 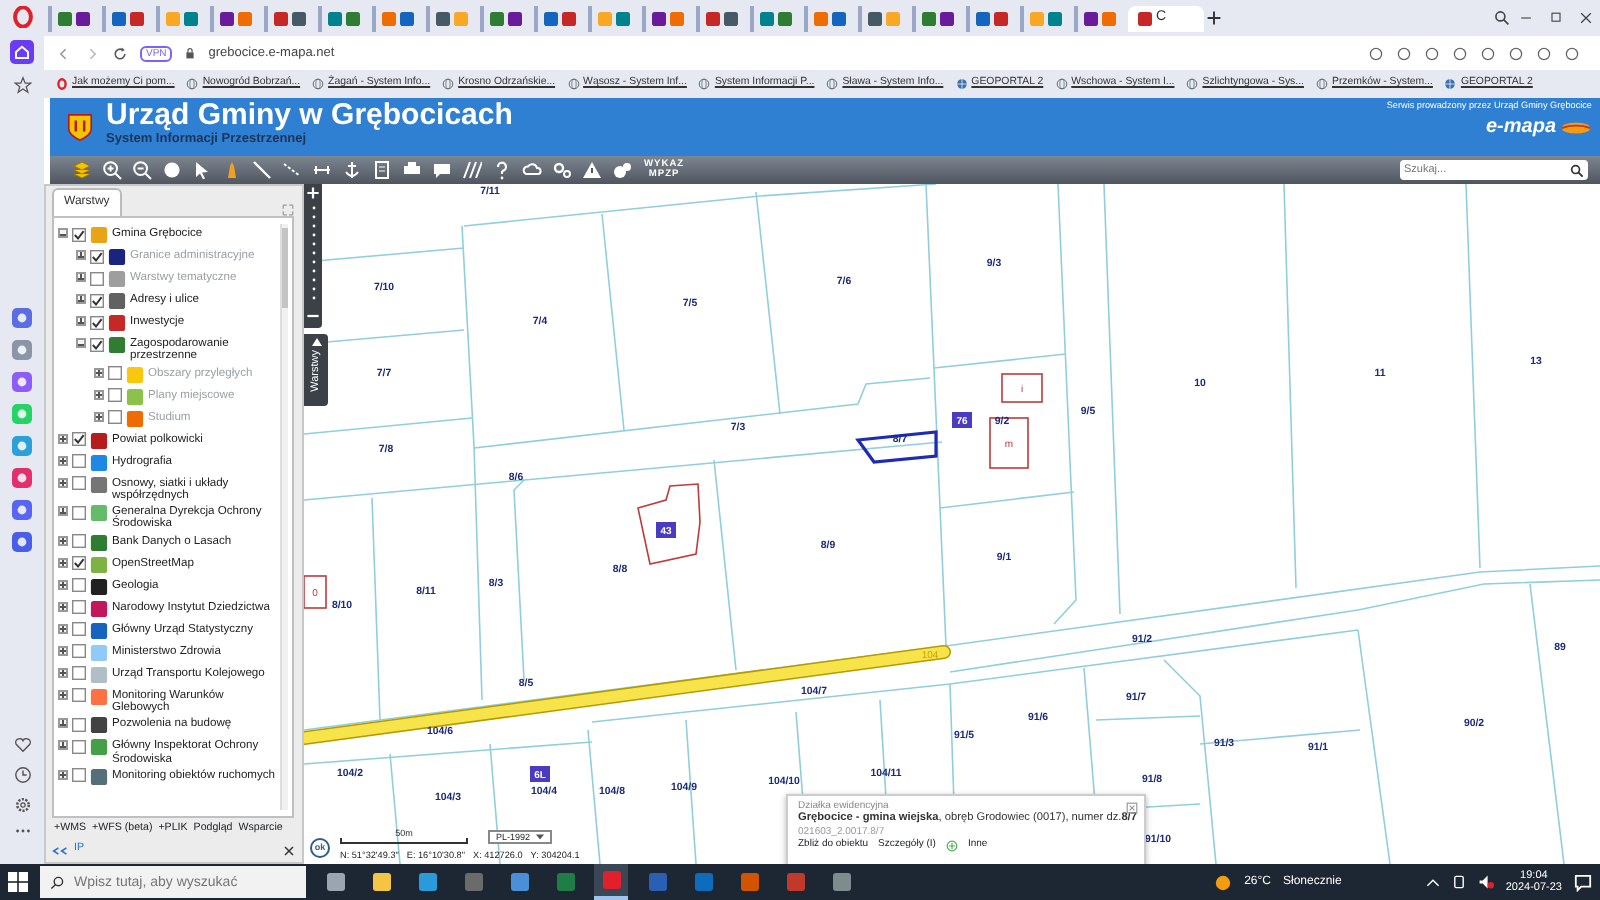 What do you see at coordinates (1583, 882) in the screenshot?
I see `notification-icon` at bounding box center [1583, 882].